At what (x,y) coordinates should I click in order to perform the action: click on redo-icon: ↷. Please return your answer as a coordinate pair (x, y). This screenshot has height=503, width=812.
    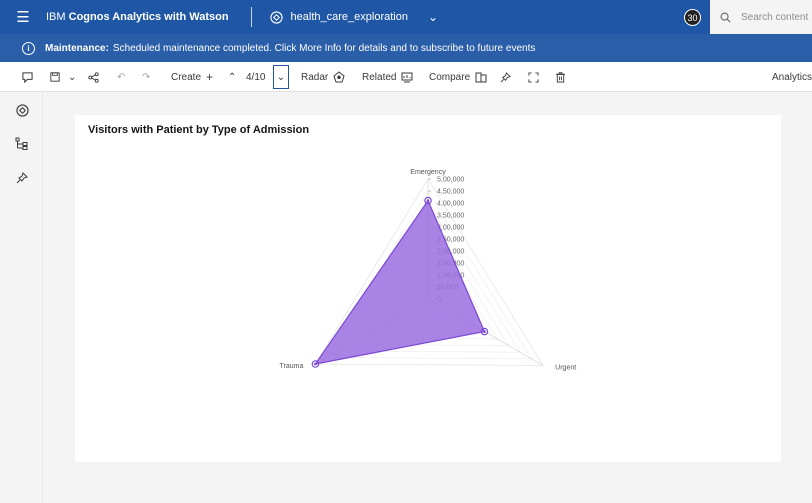
    Looking at the image, I should click on (146, 77).